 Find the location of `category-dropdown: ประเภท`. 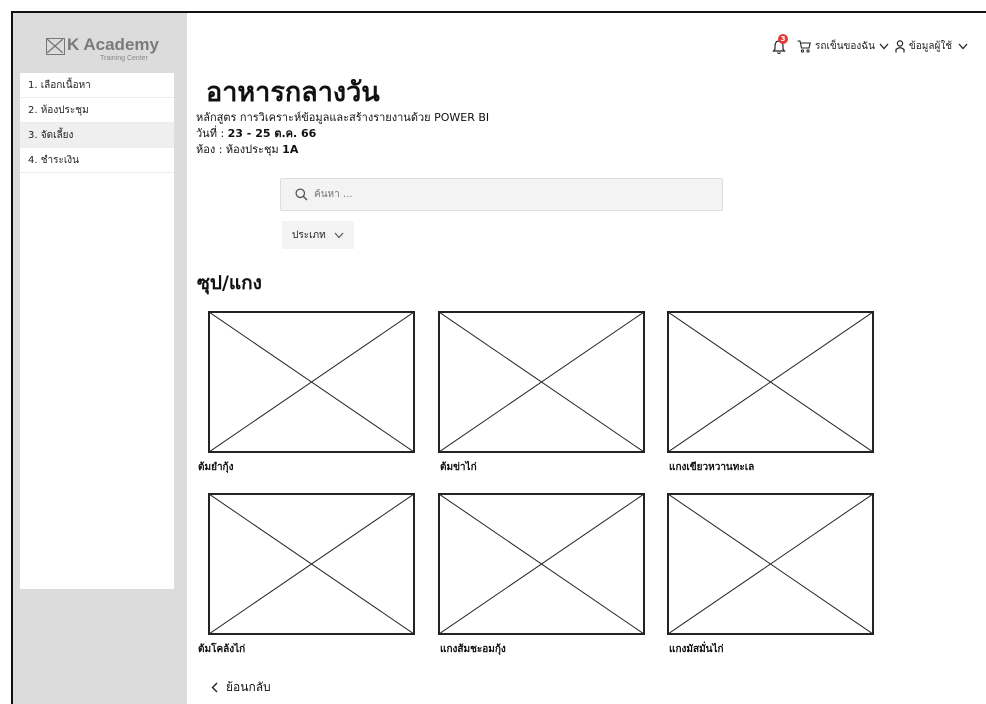

category-dropdown: ประเภท is located at coordinates (318, 235).